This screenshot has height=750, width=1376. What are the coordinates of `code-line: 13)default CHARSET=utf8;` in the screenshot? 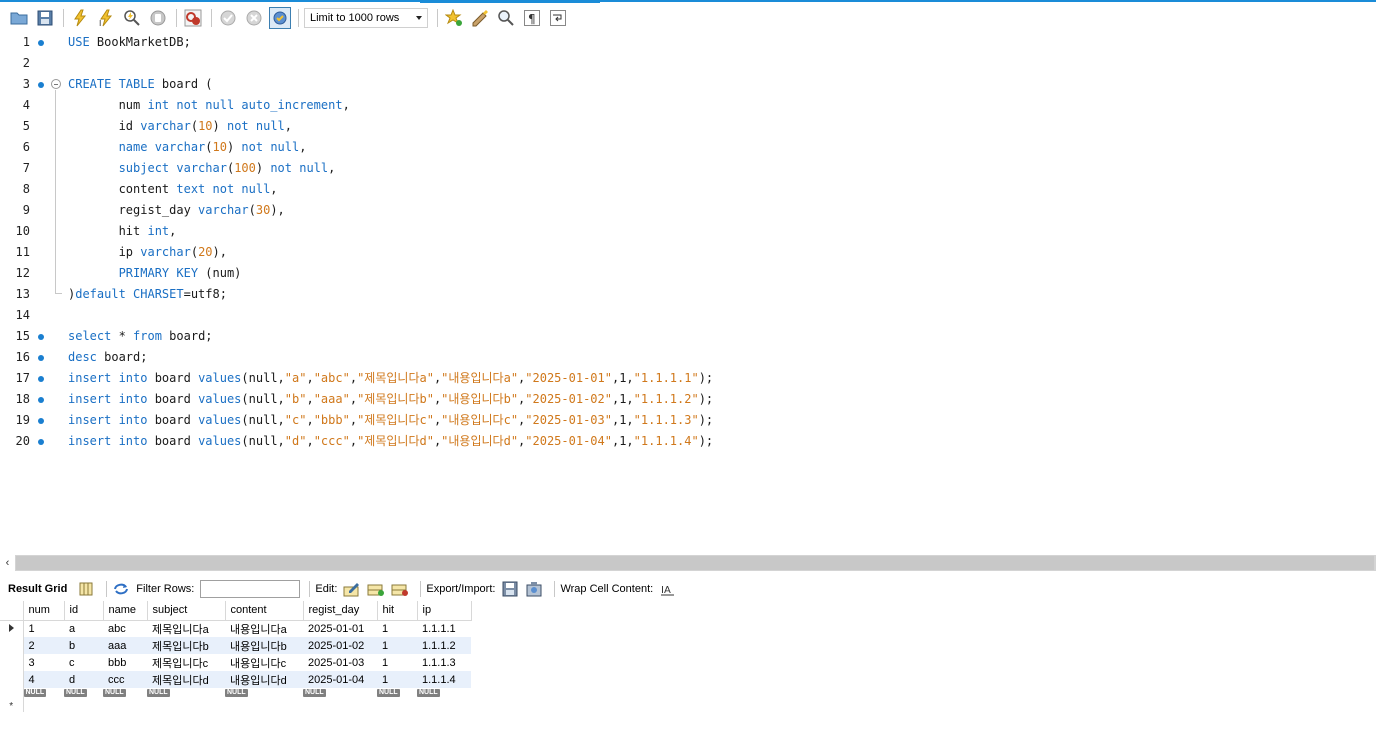 It's located at (688, 294).